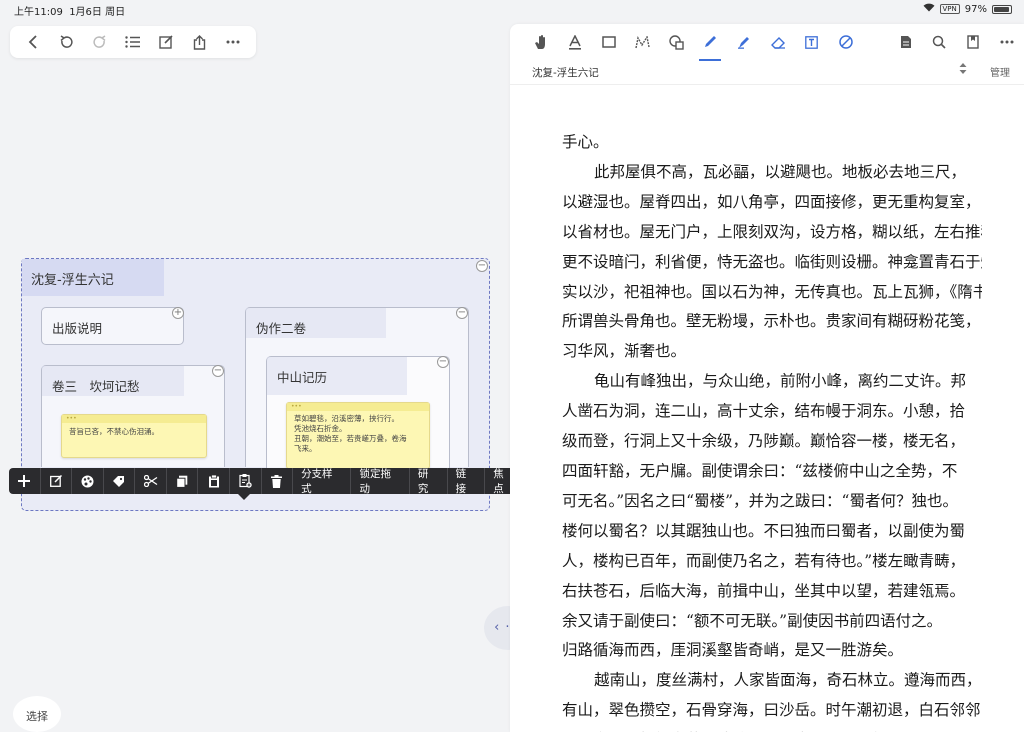 The width and height of the screenshot is (1024, 732). What do you see at coordinates (38, 12) in the screenshot?
I see `status-time: 上午11:09` at bounding box center [38, 12].